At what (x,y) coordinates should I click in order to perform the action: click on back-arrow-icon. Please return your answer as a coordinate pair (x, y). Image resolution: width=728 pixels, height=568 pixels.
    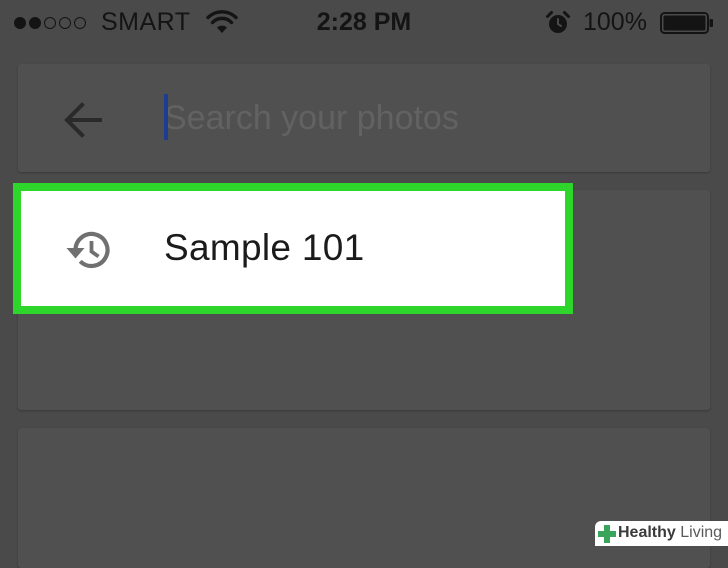
    Looking at the image, I should click on (83, 120).